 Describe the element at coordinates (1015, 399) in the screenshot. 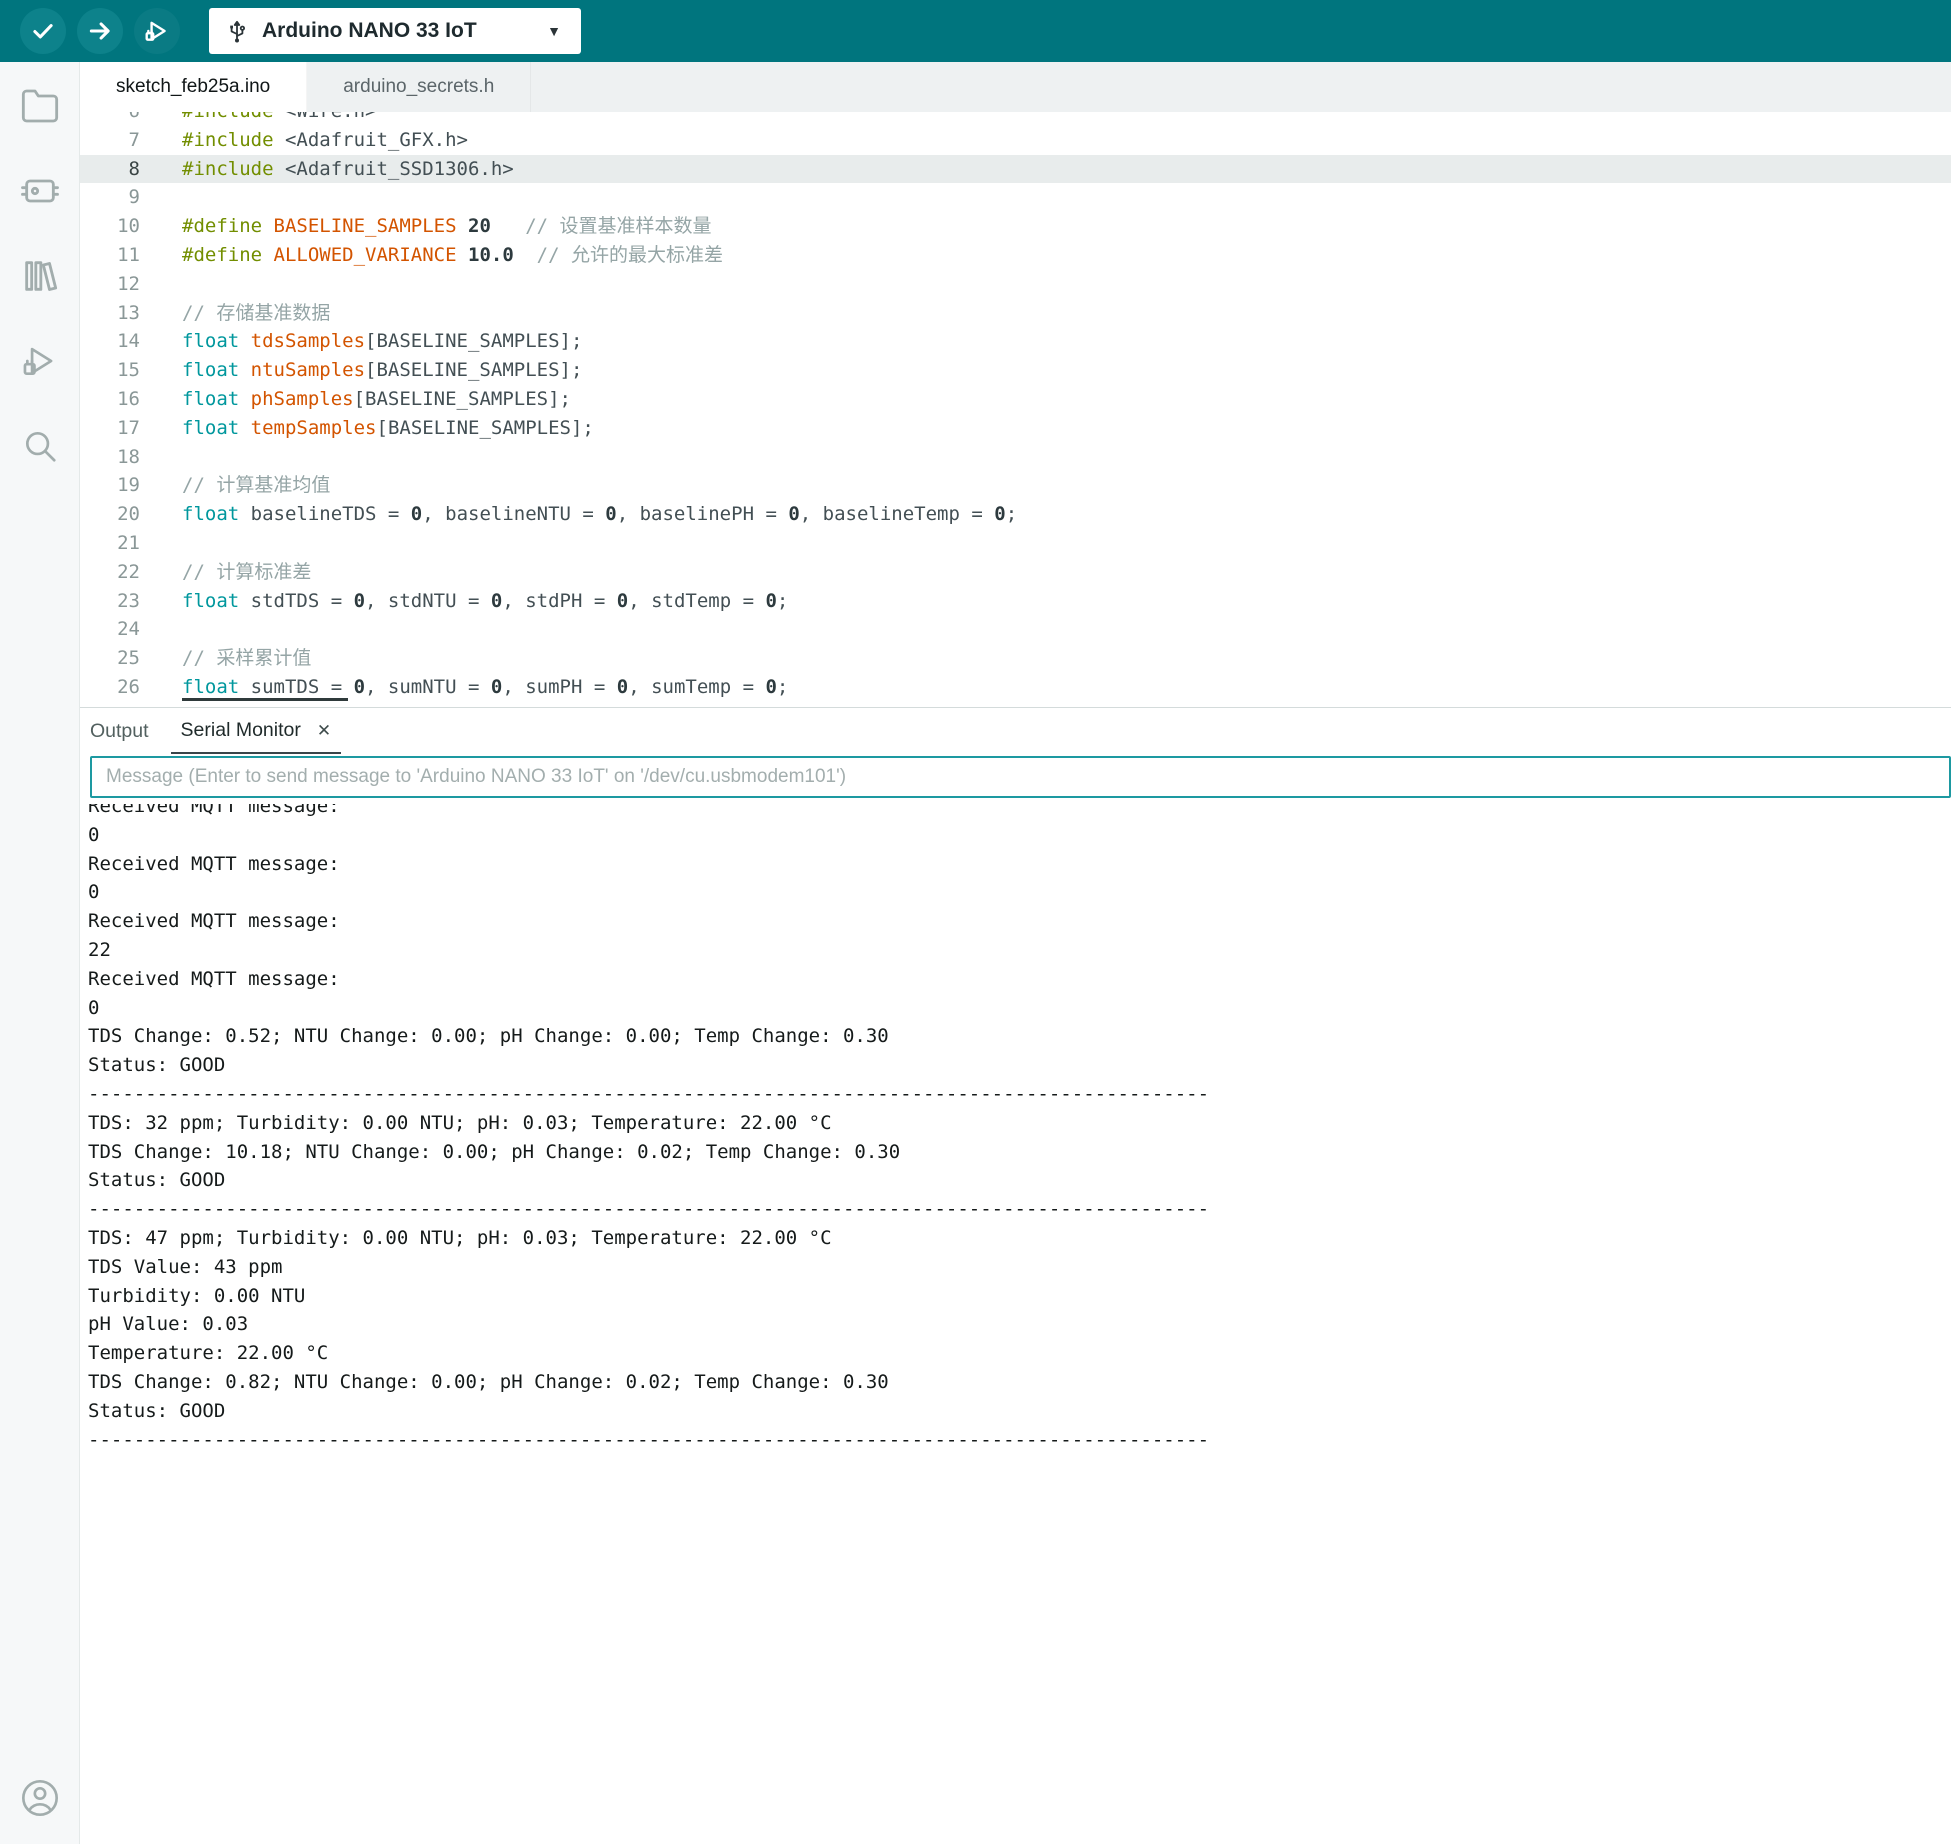

I see `code-line-16: 16 float phSamples[BASELINE_SAMPLES];` at that location.